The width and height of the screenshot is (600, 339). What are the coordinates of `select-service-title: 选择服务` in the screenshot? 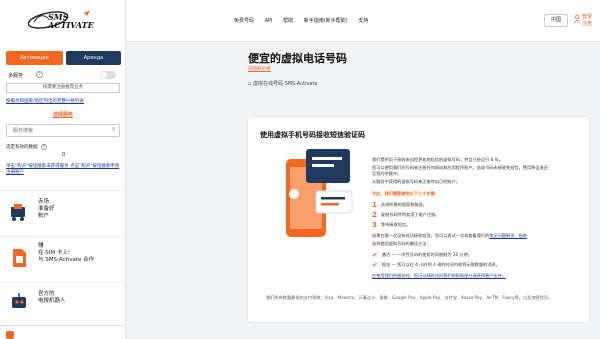 It's located at (62, 115).